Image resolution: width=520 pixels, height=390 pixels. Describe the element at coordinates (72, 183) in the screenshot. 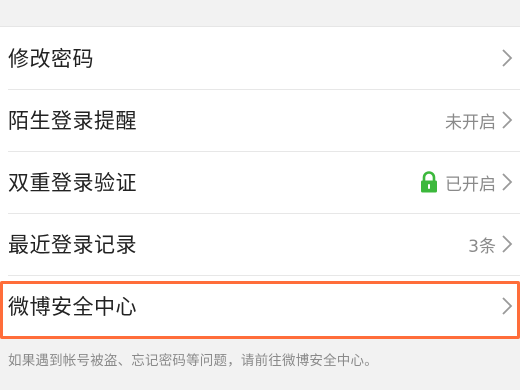

I see `two-factor-verification-label: 双重登录验证` at that location.